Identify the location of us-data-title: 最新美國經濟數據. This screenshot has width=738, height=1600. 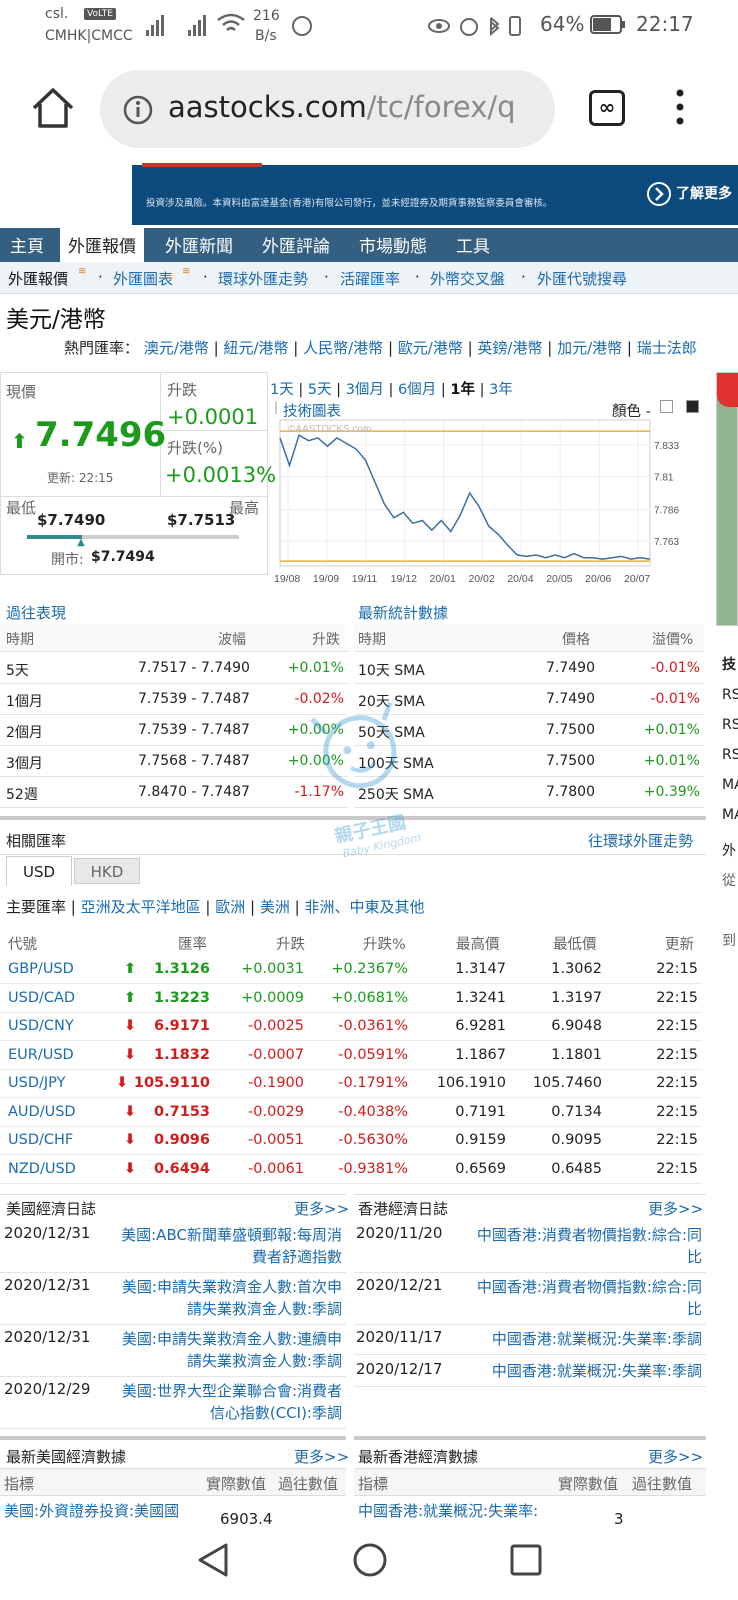
(66, 1457).